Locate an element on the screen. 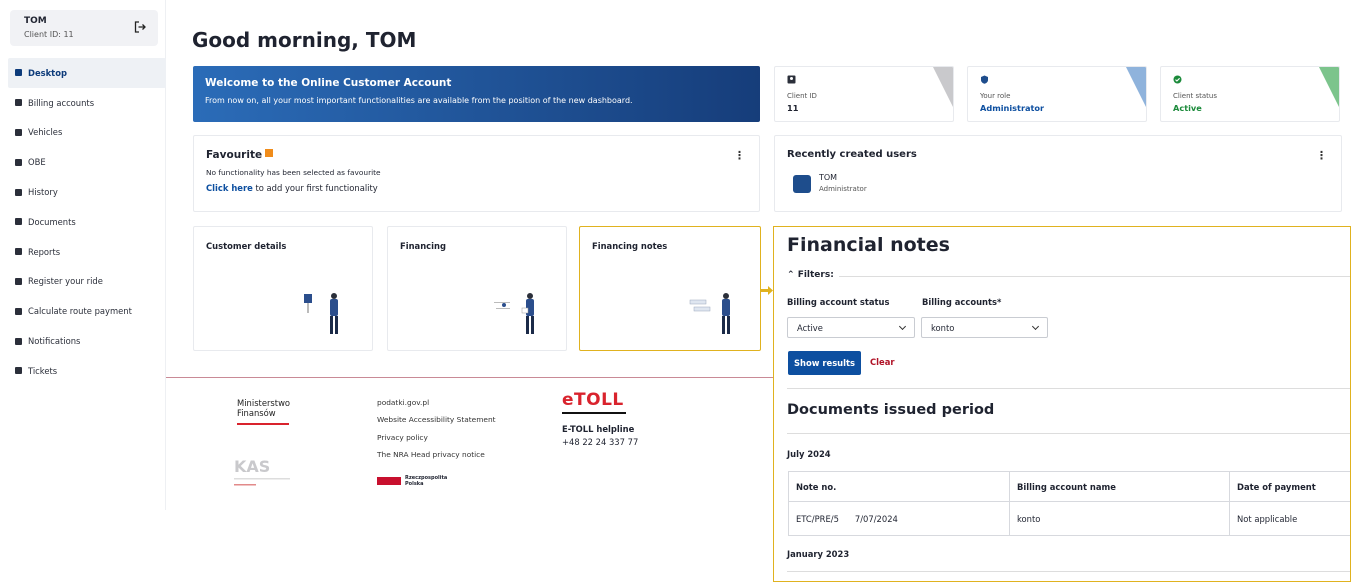  device-icon is located at coordinates (18, 162).